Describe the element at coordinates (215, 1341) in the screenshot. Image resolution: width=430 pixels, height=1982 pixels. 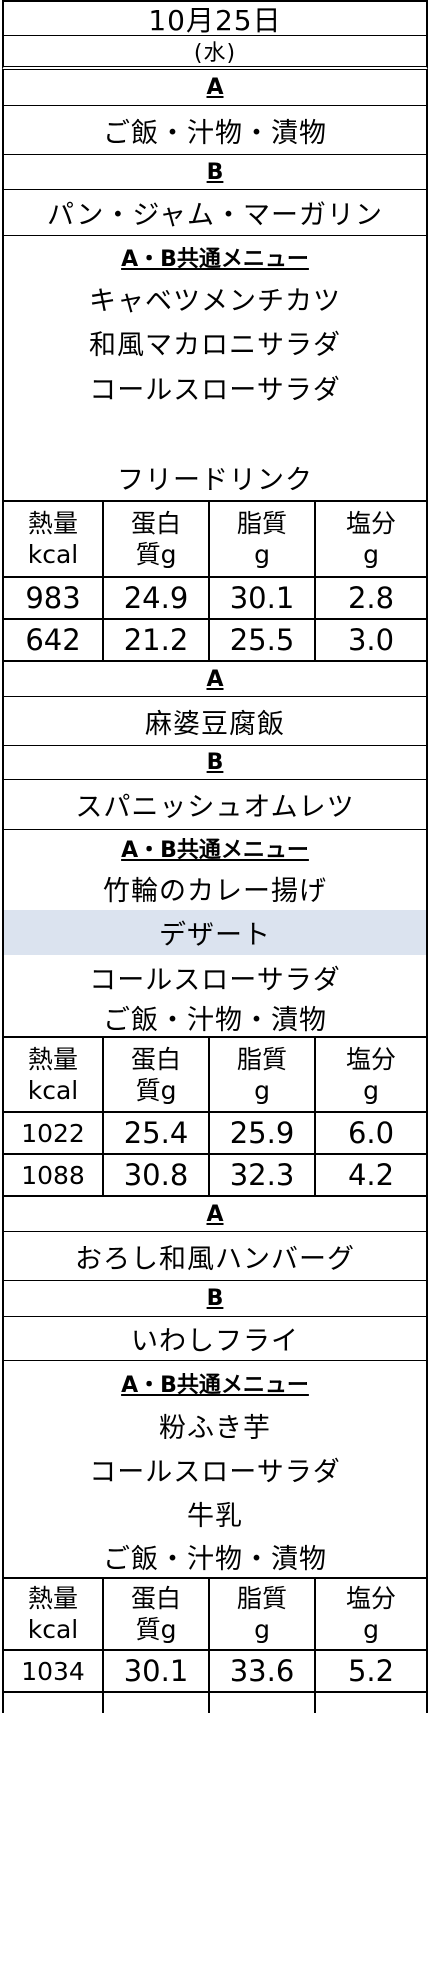
I see `b-menu-item: いわしフライ` at that location.